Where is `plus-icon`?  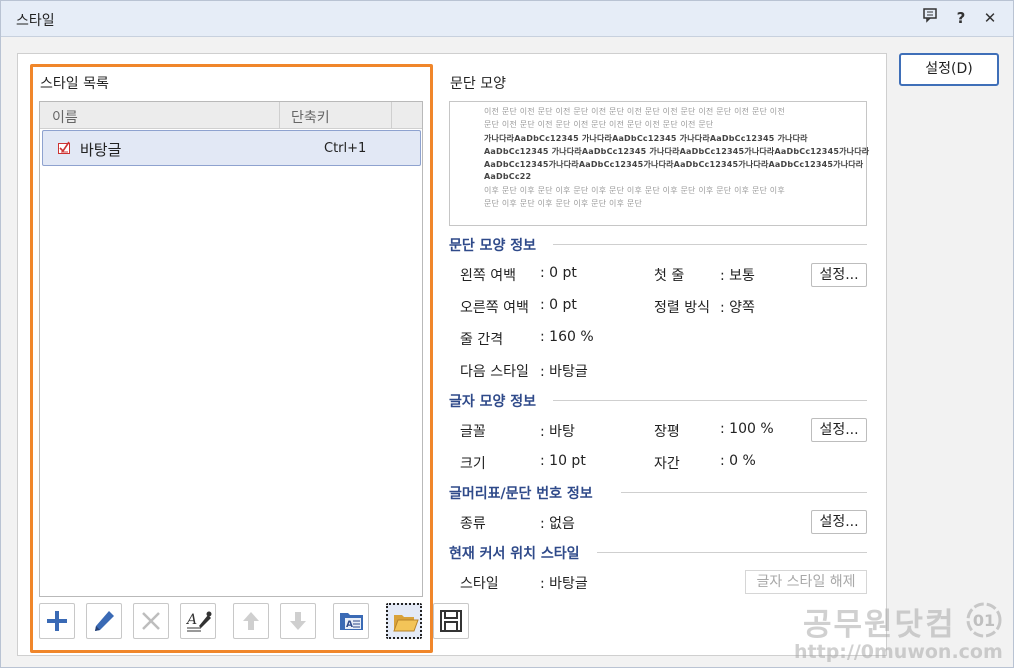 plus-icon is located at coordinates (57, 621).